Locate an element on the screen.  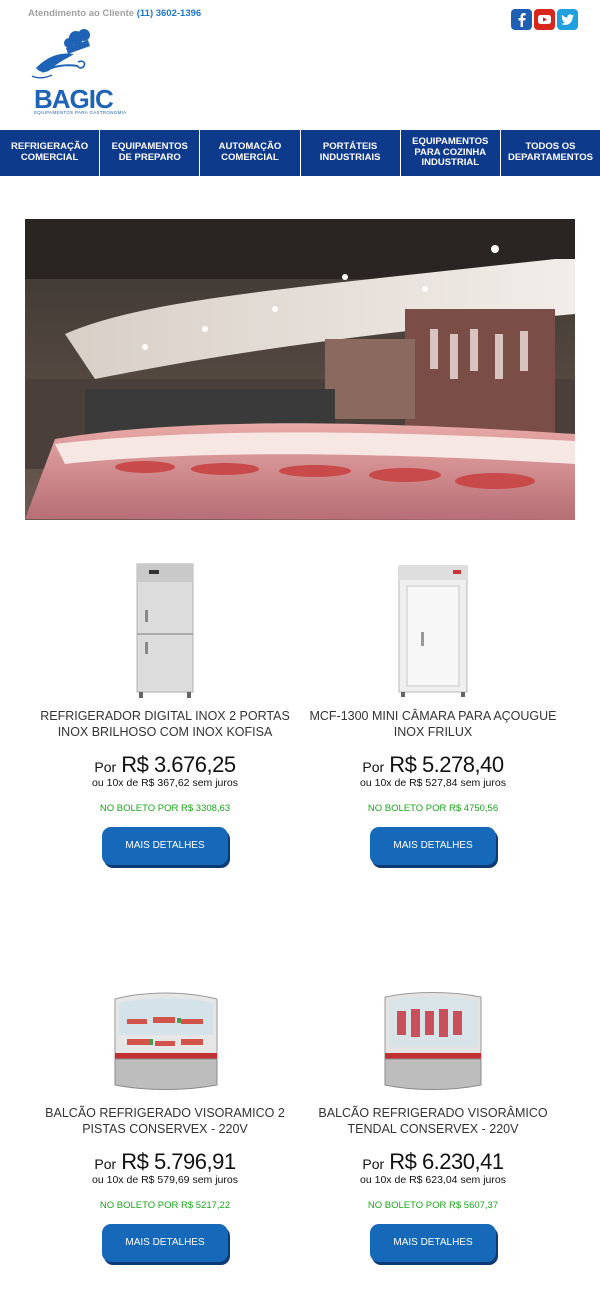
price-row: Por R$ 3.676,25 is located at coordinates (165, 765).